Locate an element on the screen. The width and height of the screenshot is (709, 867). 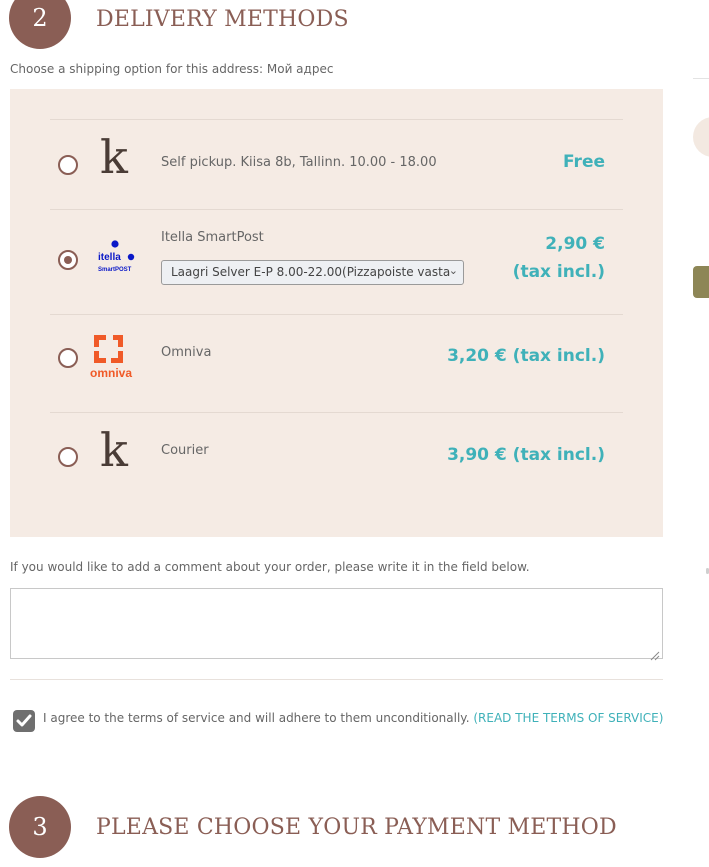
step-number: 2 is located at coordinates (40, 18).